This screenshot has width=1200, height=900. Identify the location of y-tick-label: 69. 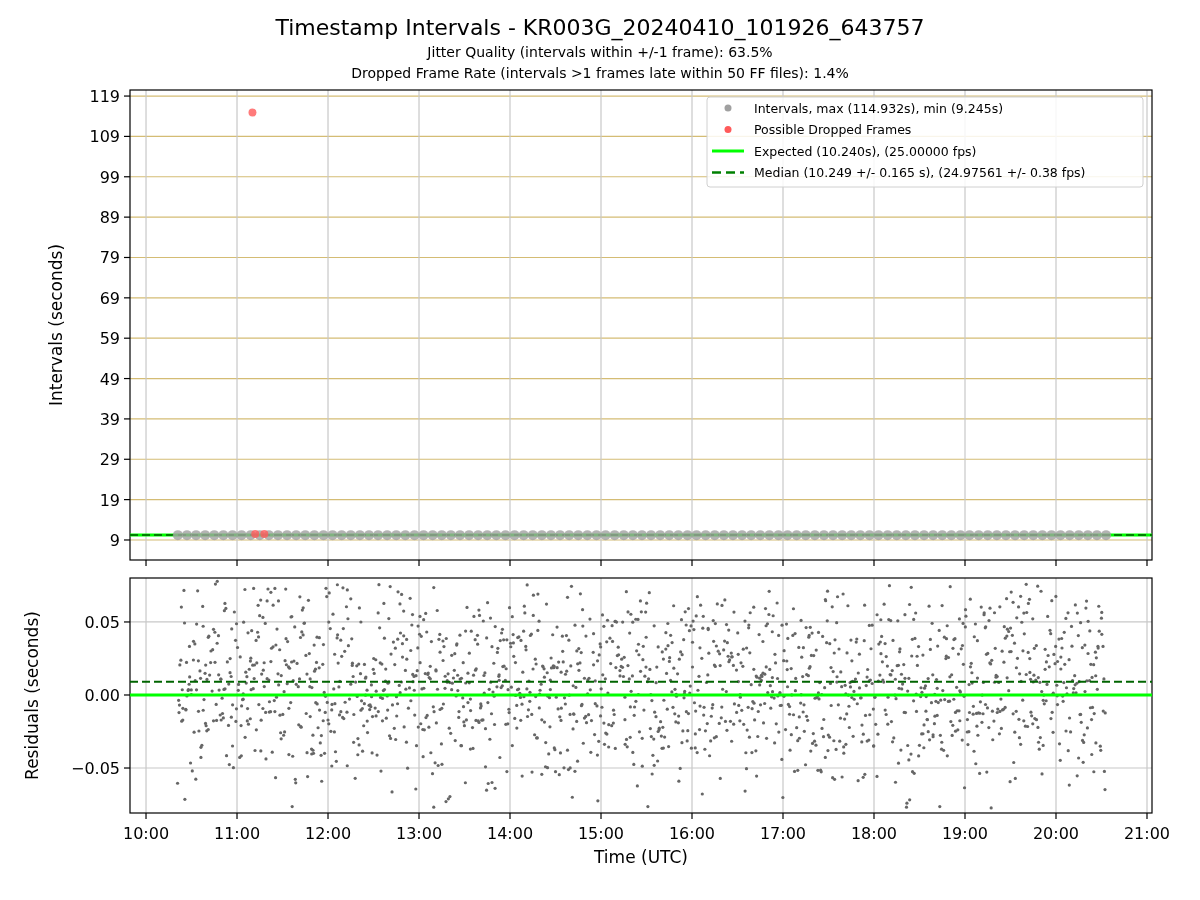
(109, 298).